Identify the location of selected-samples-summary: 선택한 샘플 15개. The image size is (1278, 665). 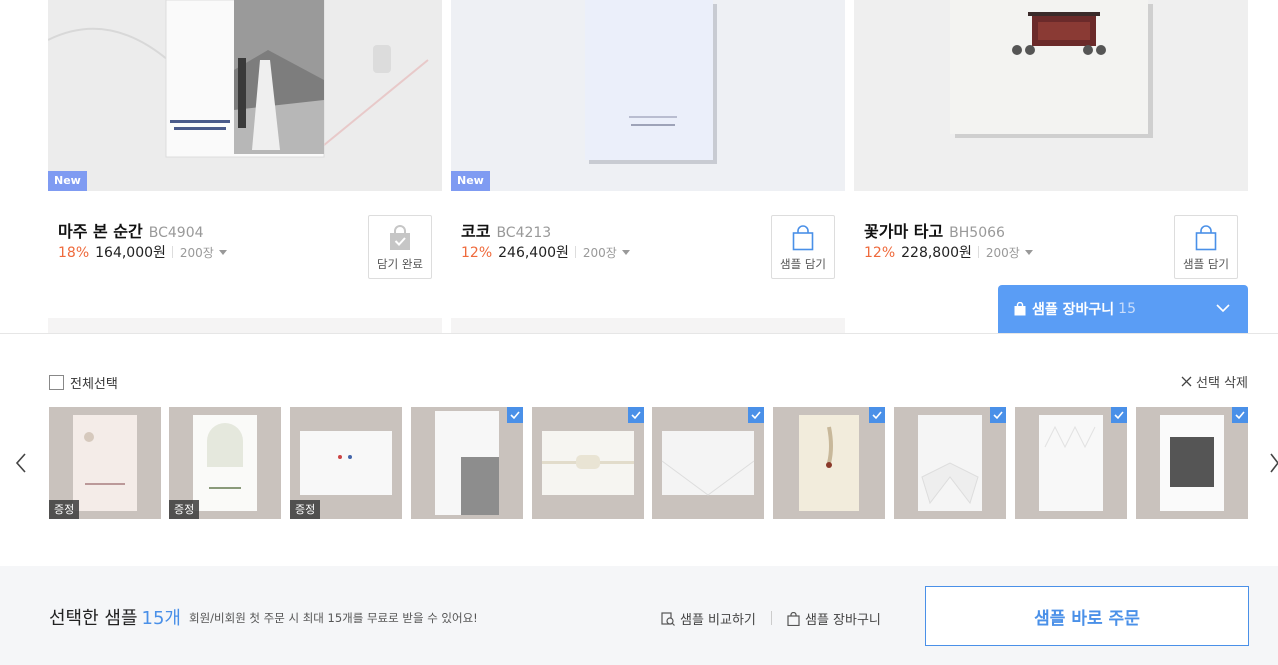
(115, 618).